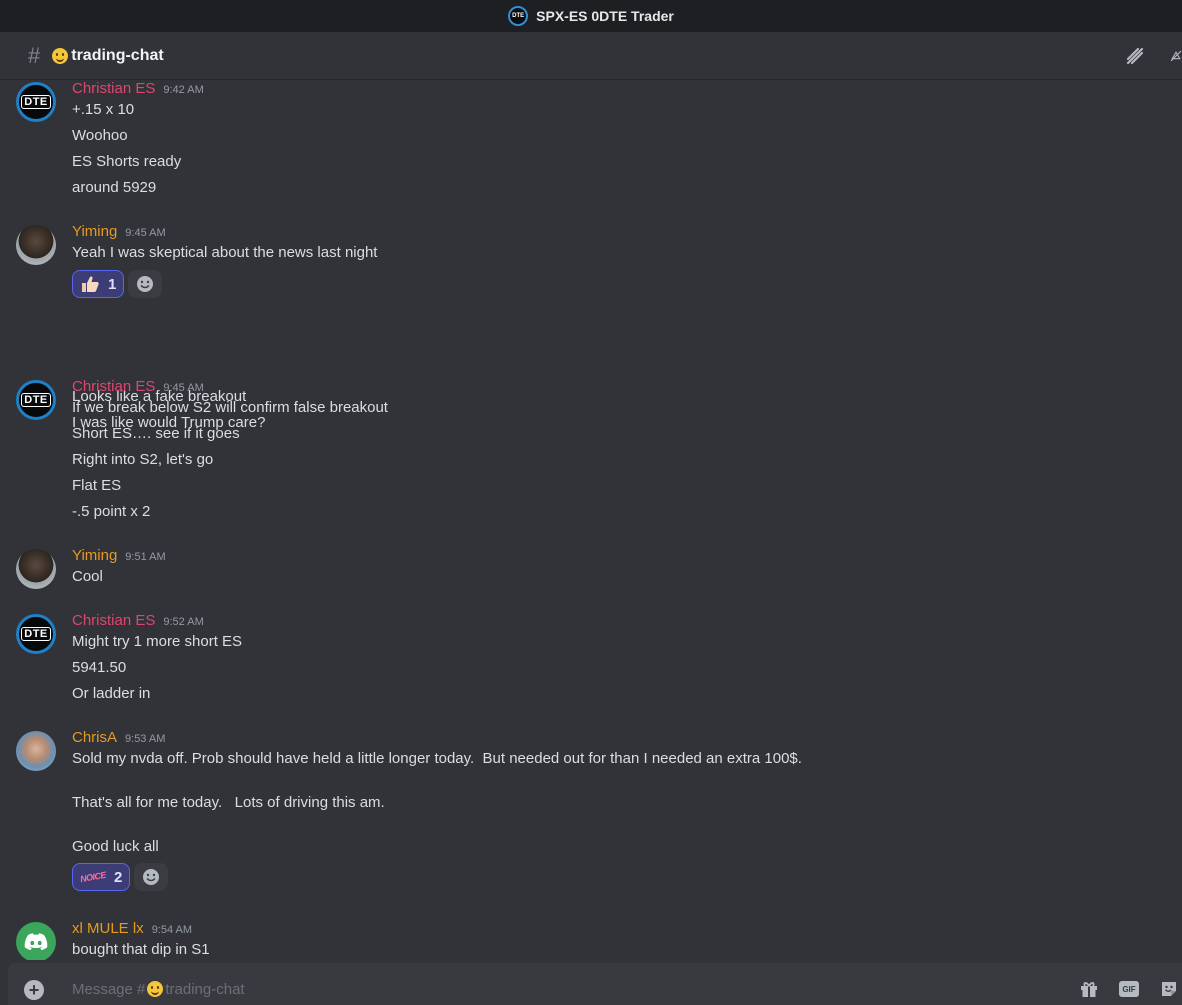 The height and width of the screenshot is (1005, 1182). I want to click on window-titlebar: DTE SPX-ES 0DTE Trader, so click(591, 16).